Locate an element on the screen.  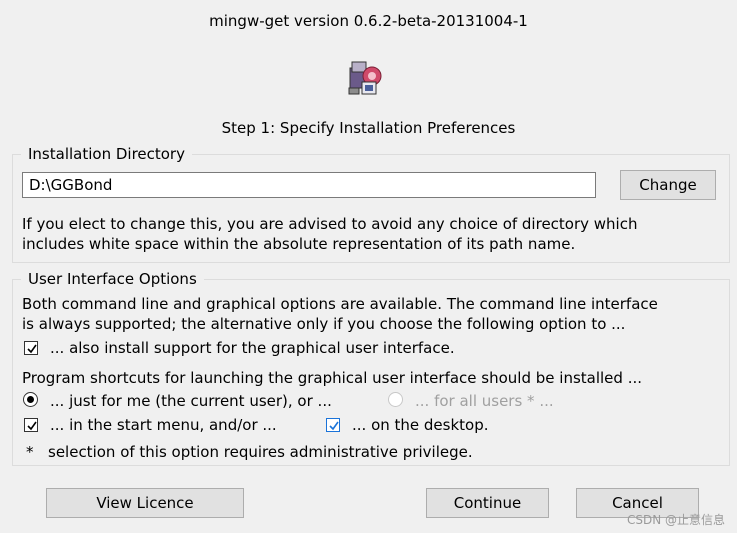
start-menu-checkbox is located at coordinates (31, 425).